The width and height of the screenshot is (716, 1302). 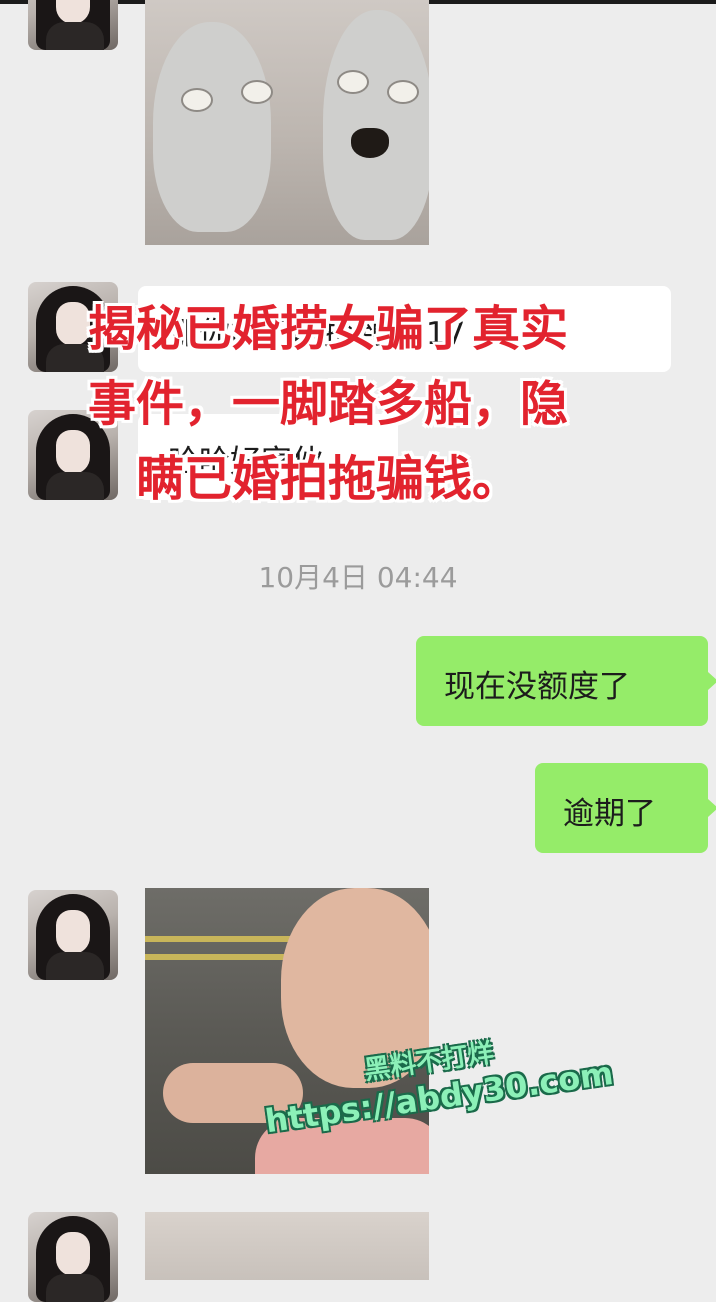 I want to click on outgoing-message-bubble: 现在没额度了, so click(x=566, y=681).